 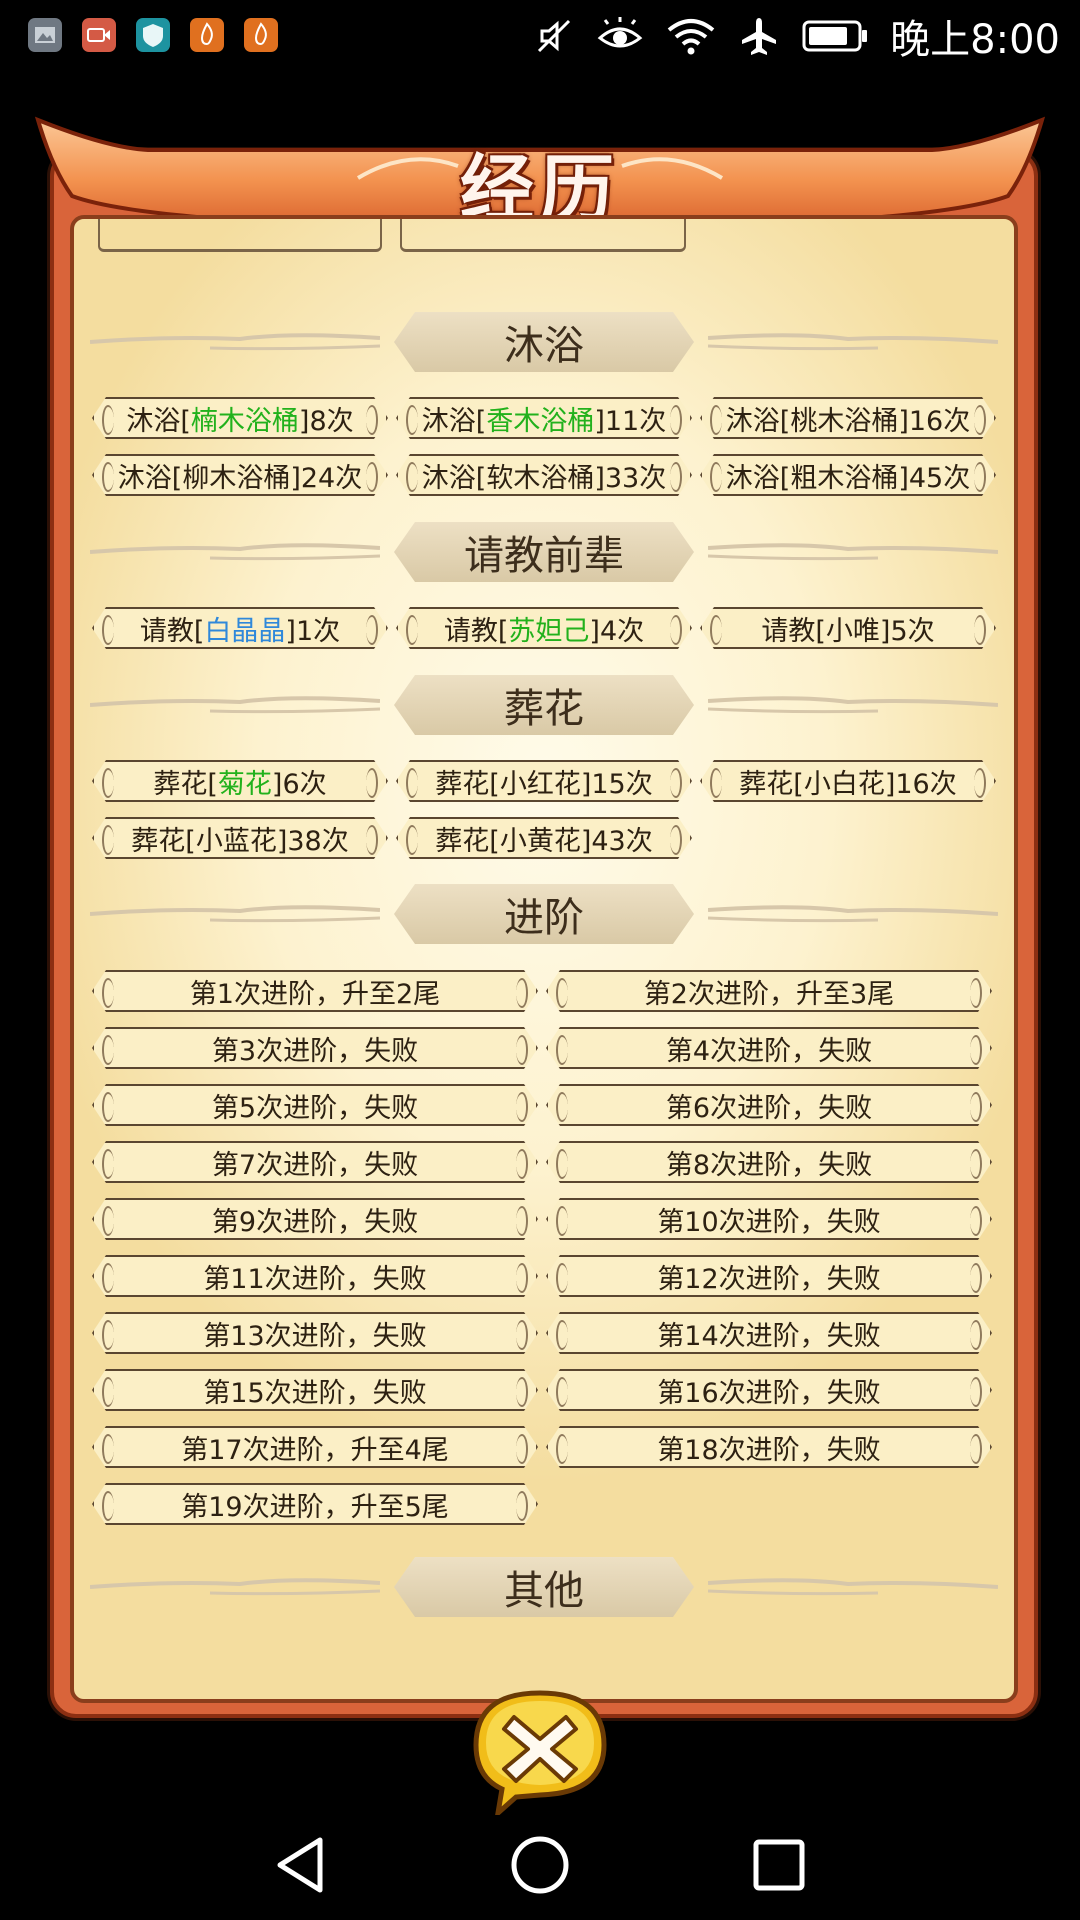 I want to click on section-header-flowers: 葬花, so click(x=544, y=705).